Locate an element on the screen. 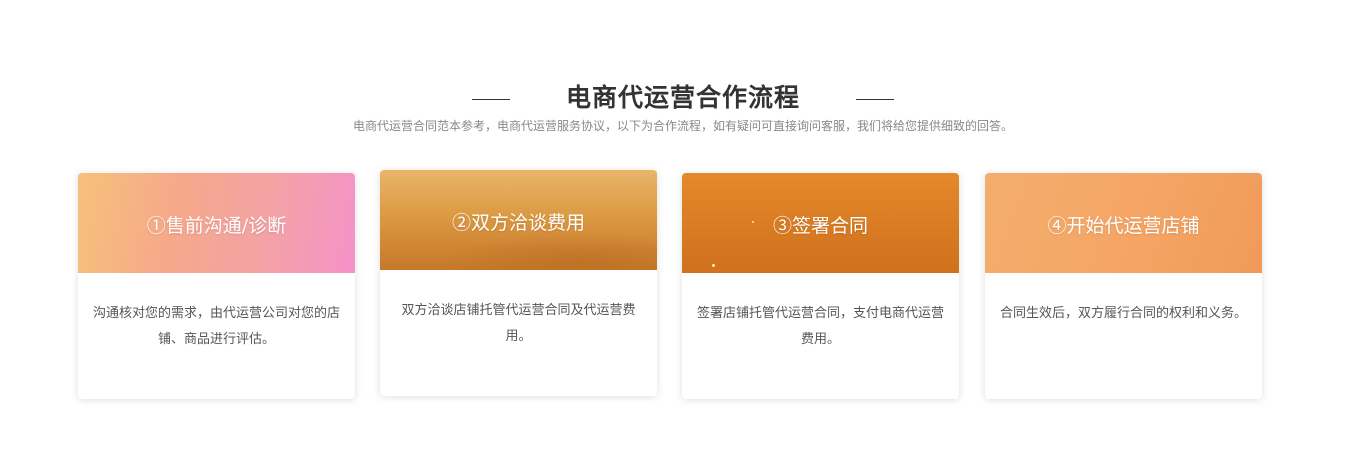  step-title: ①售前沟通/诊断 is located at coordinates (216, 226).